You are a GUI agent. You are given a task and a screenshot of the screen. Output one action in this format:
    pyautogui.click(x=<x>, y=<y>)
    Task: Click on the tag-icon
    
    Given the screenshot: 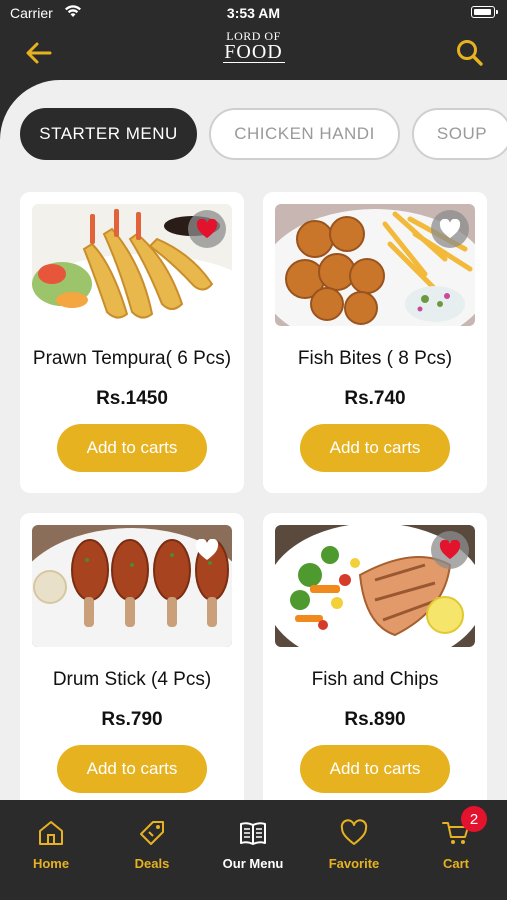 What is the action you would take?
    pyautogui.click(x=152, y=833)
    